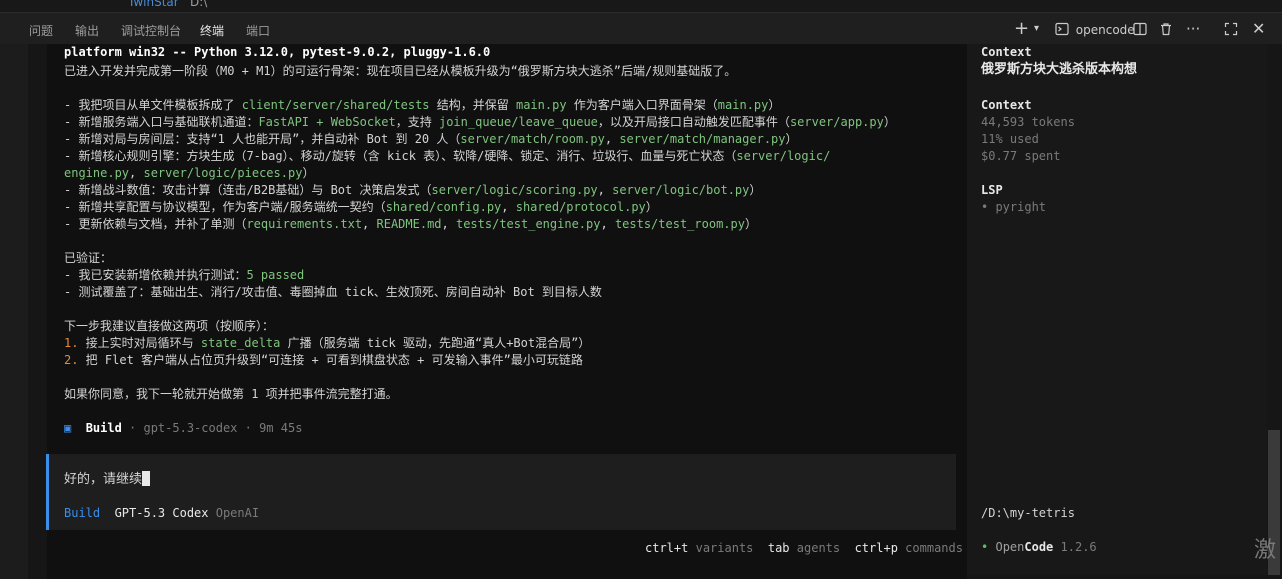  I want to click on next-steps-title: 下一步我建议直接做这两项（按顺序）：, so click(169, 326).